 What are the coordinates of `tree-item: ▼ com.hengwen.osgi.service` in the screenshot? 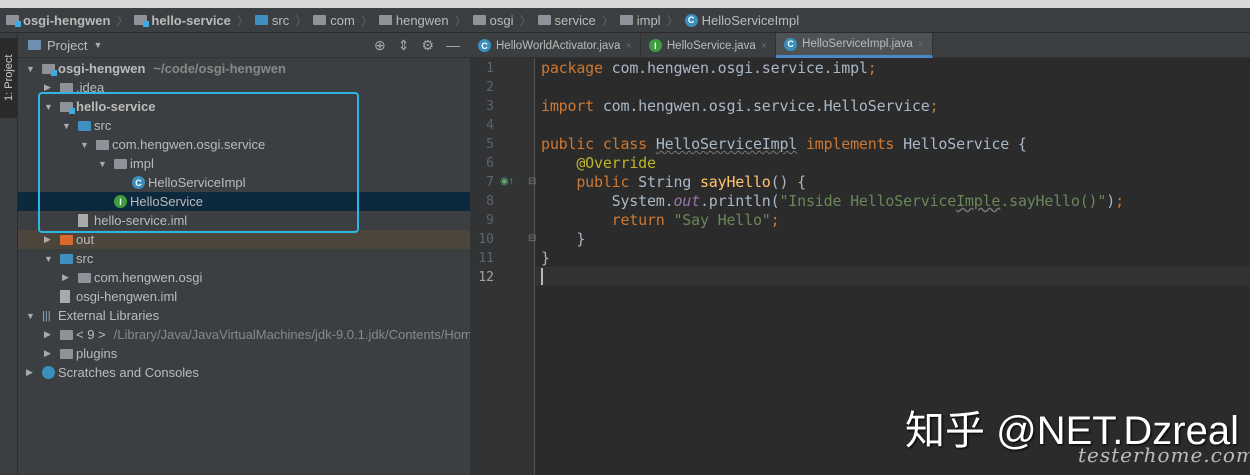 It's located at (244, 144).